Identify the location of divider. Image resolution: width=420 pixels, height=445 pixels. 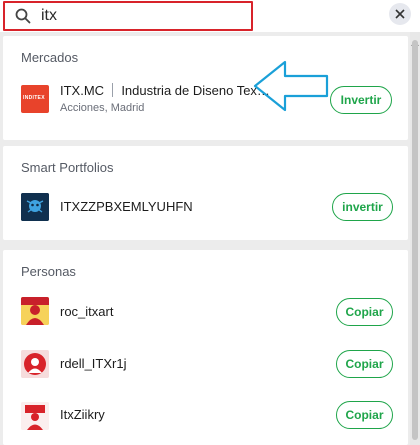
(112, 90).